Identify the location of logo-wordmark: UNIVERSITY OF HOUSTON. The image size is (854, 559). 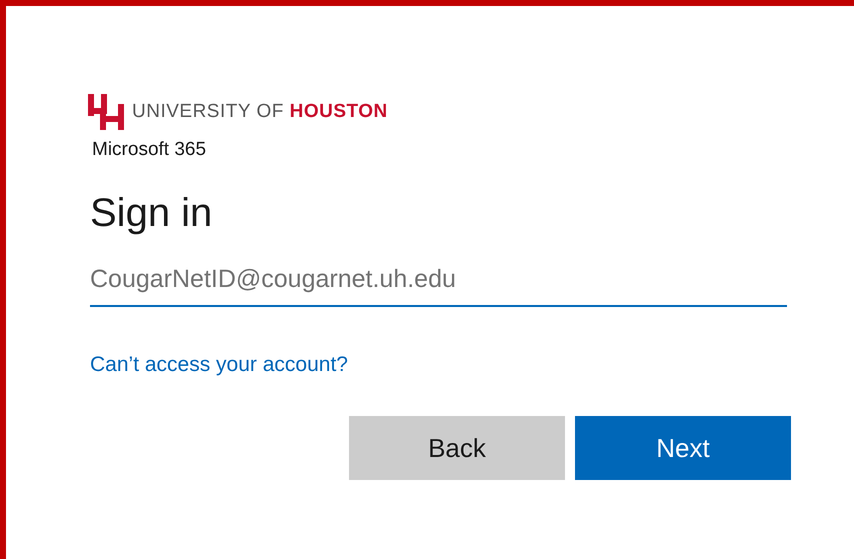
(260, 112).